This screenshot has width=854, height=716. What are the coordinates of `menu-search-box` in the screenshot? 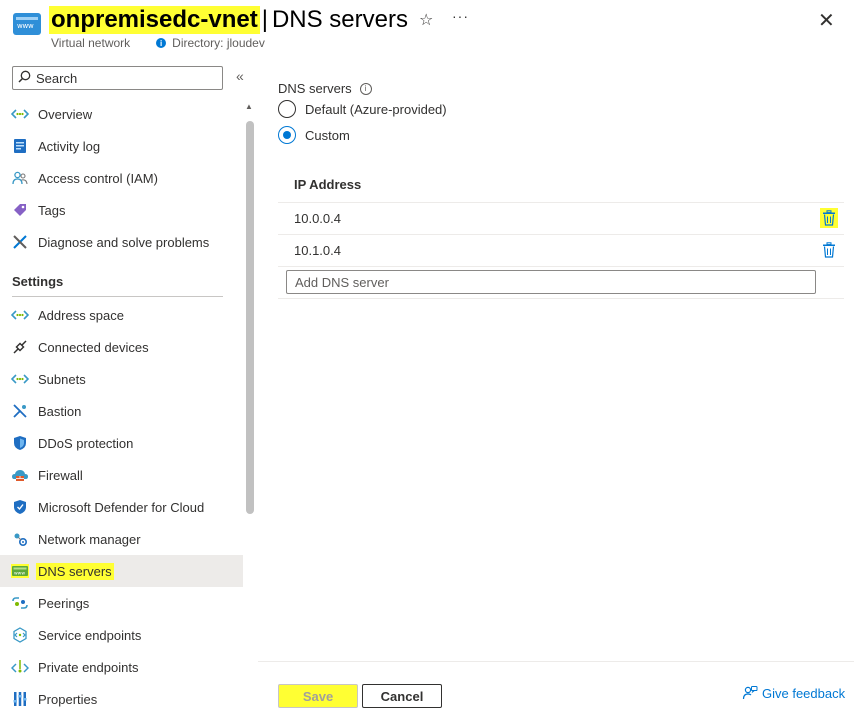 It's located at (117, 78).